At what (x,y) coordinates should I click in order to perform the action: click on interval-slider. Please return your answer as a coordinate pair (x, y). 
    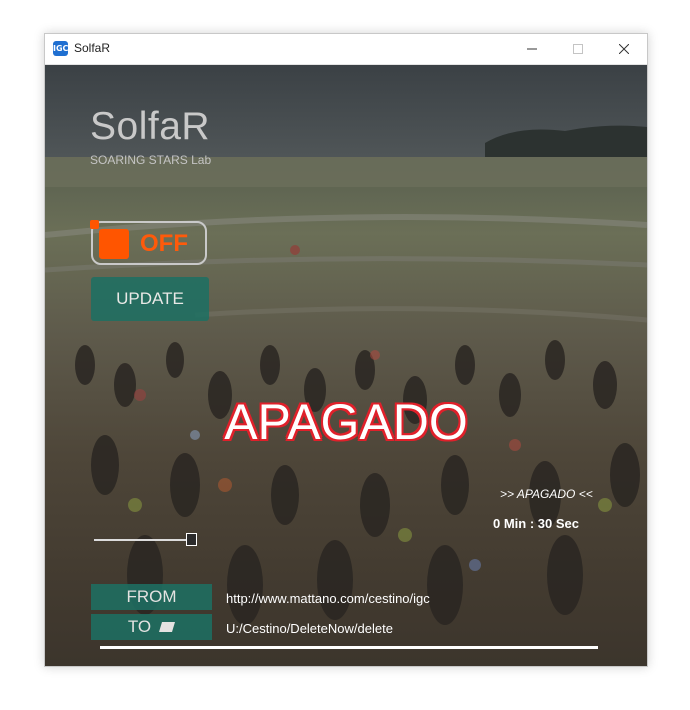
    Looking at the image, I should click on (146, 539).